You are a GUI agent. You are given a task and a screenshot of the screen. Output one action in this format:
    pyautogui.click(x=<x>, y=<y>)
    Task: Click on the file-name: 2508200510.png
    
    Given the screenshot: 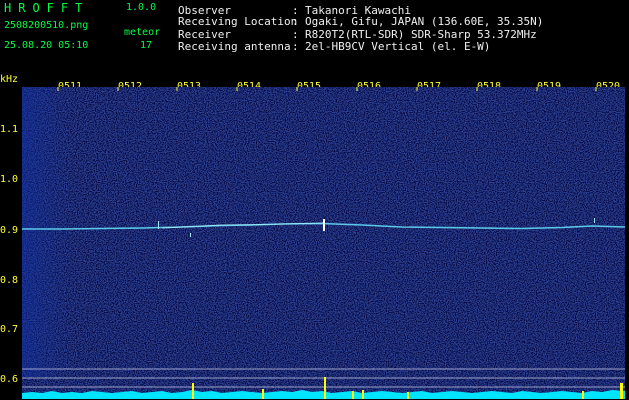 What is the action you would take?
    pyautogui.click(x=46, y=25)
    